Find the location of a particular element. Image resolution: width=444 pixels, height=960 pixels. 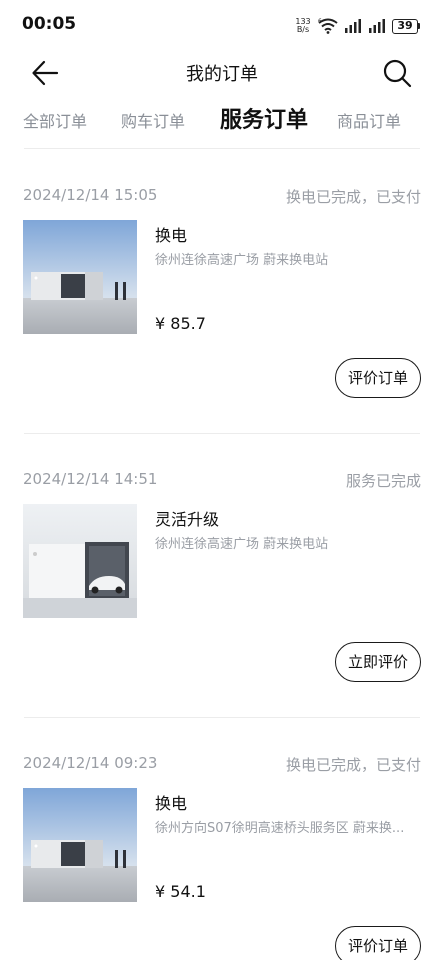

search-icon is located at coordinates (397, 73).